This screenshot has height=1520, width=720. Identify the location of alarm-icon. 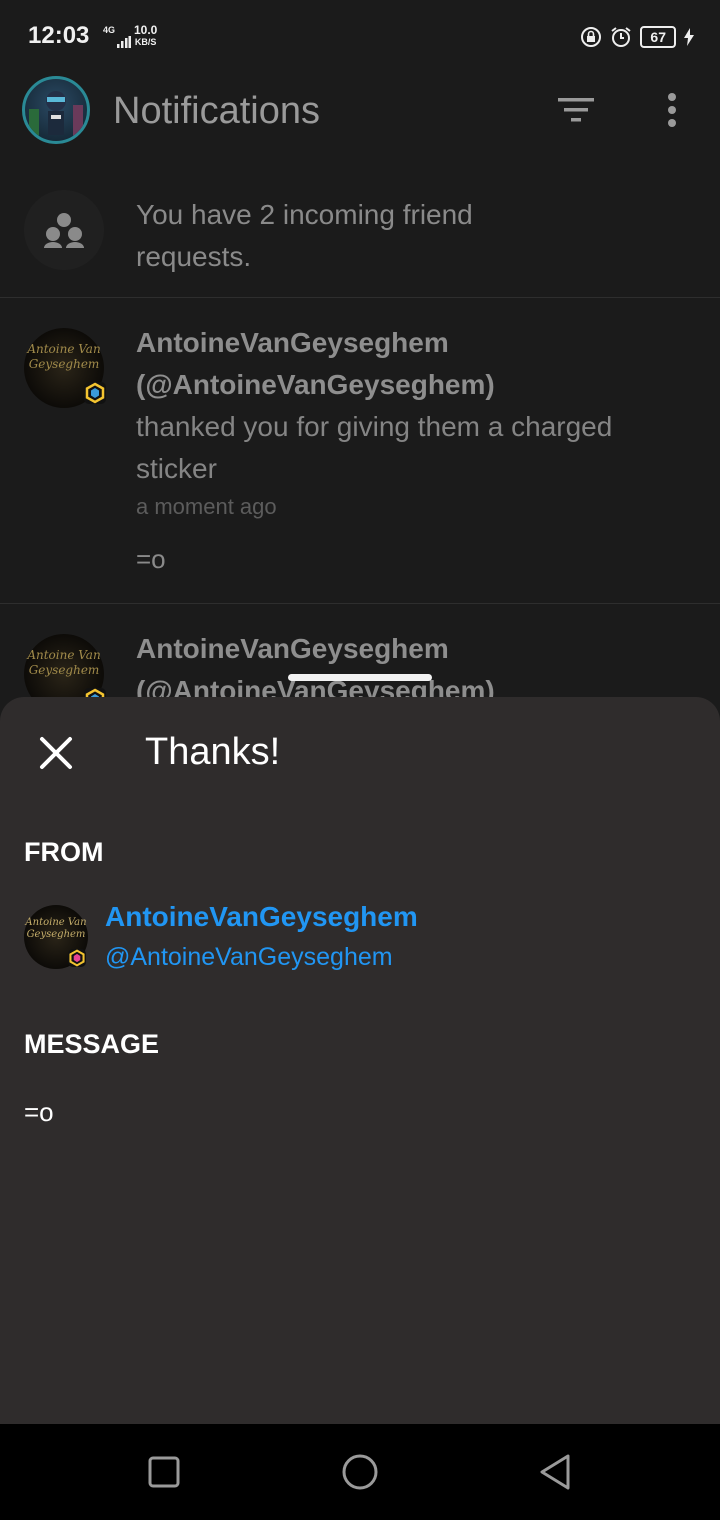
(621, 37).